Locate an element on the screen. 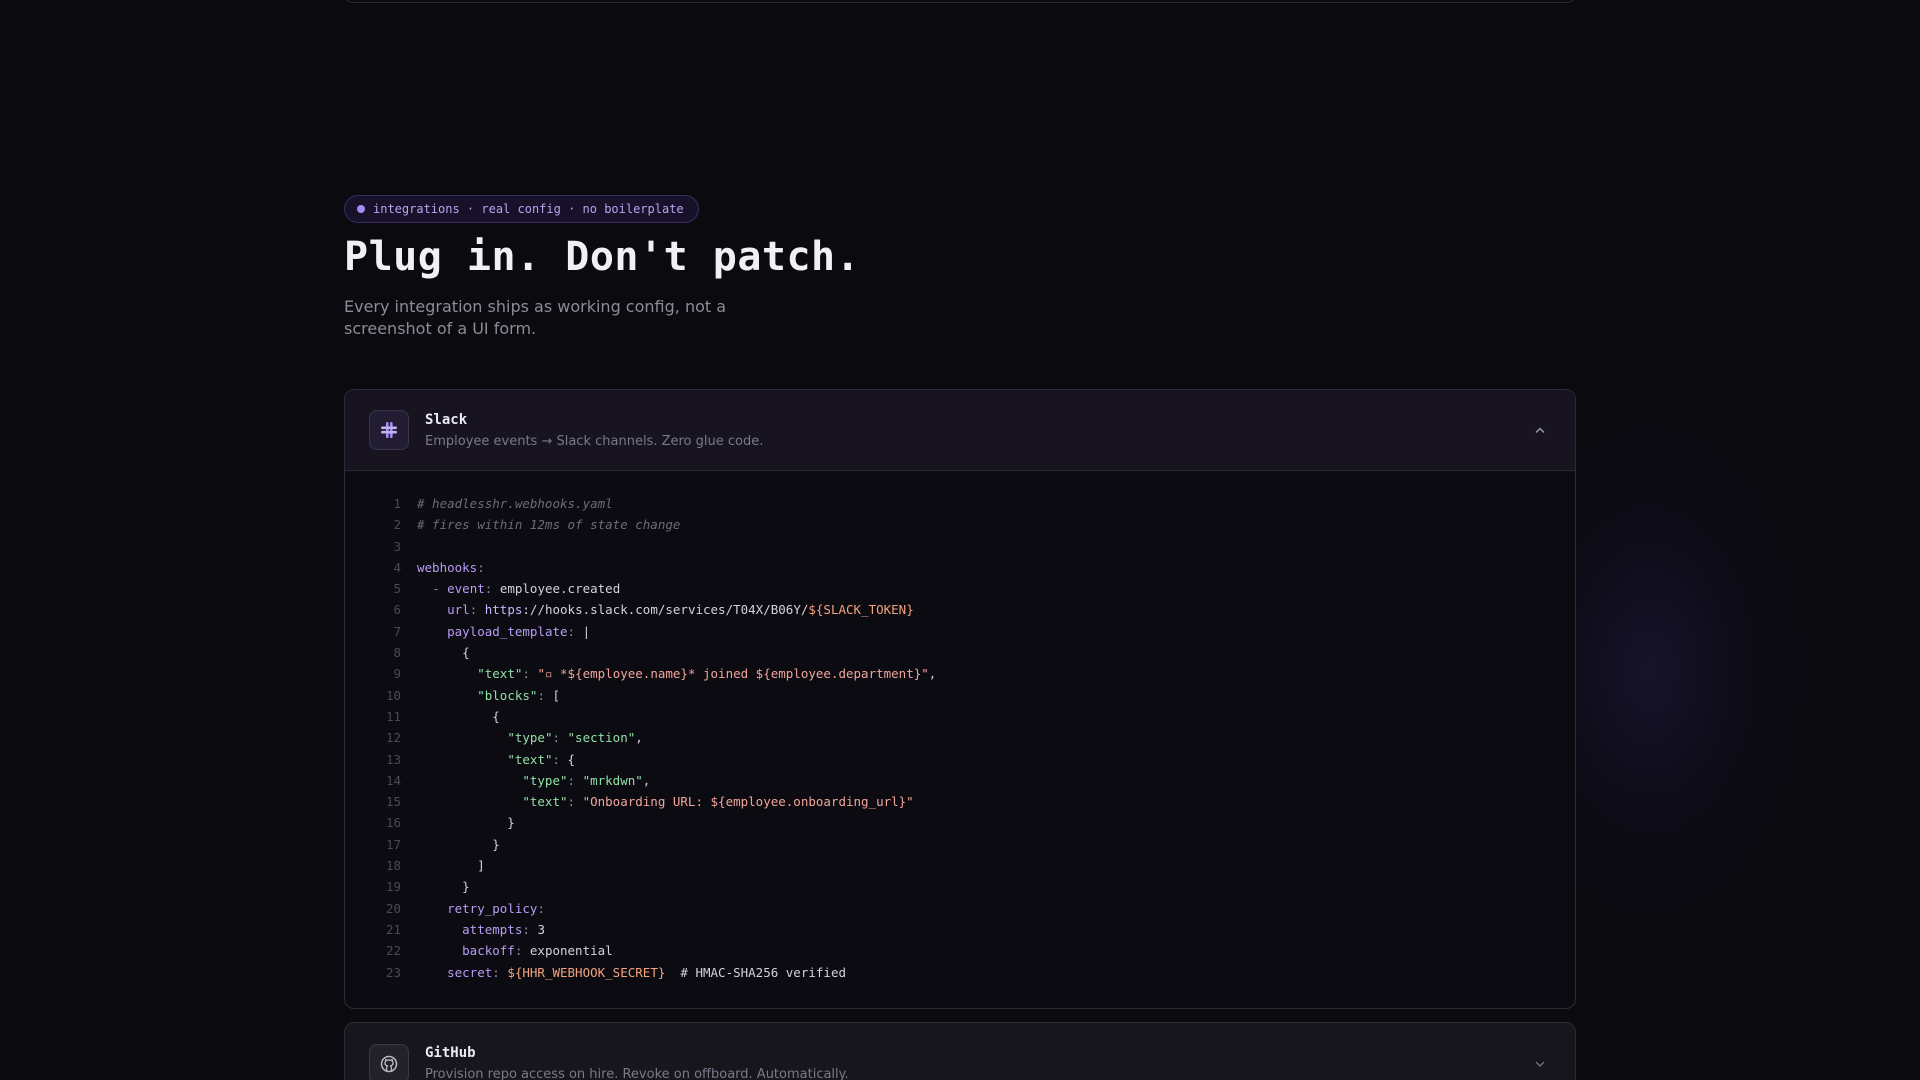 Image resolution: width=1920 pixels, height=1080 pixels. code-text: payload_template: | is located at coordinates (503, 631).